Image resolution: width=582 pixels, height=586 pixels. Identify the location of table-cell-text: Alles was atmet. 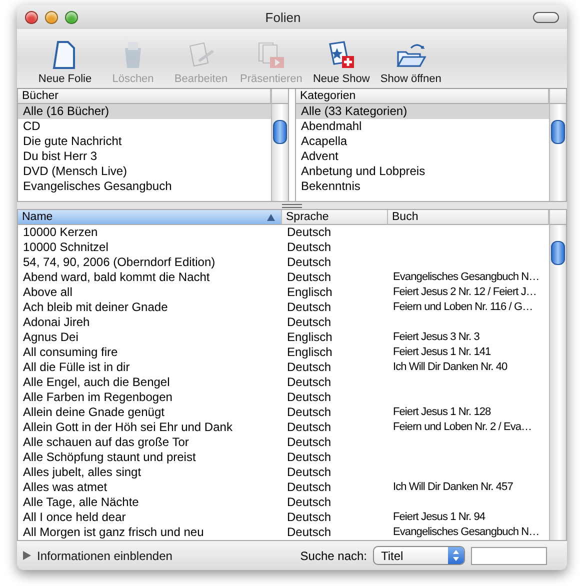
(65, 487).